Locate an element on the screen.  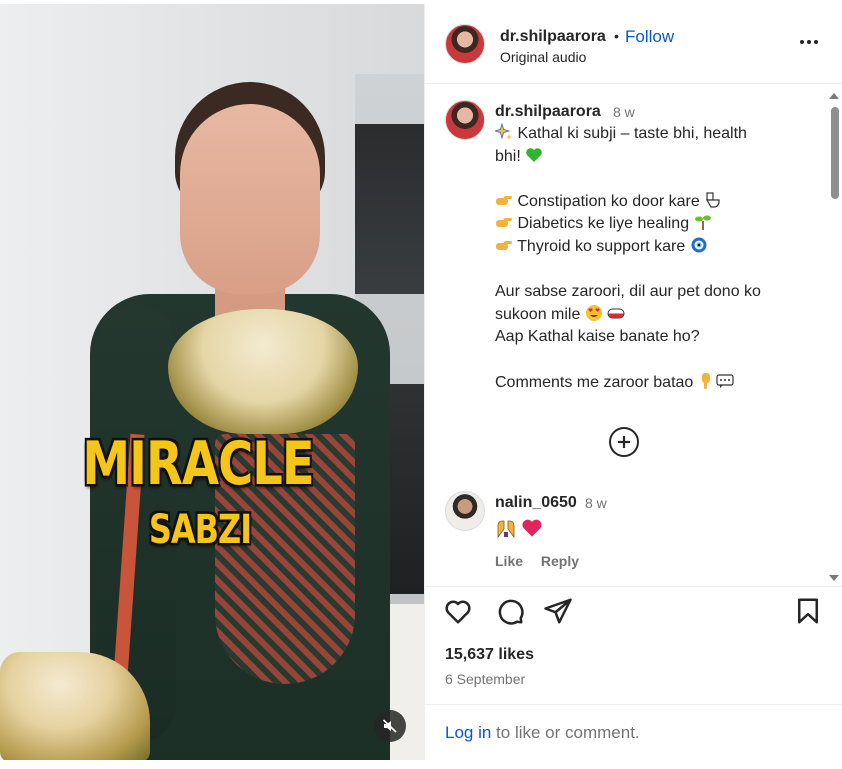
caption-line: Kathal ki subji – taste bhi, health is located at coordinates (650, 134).